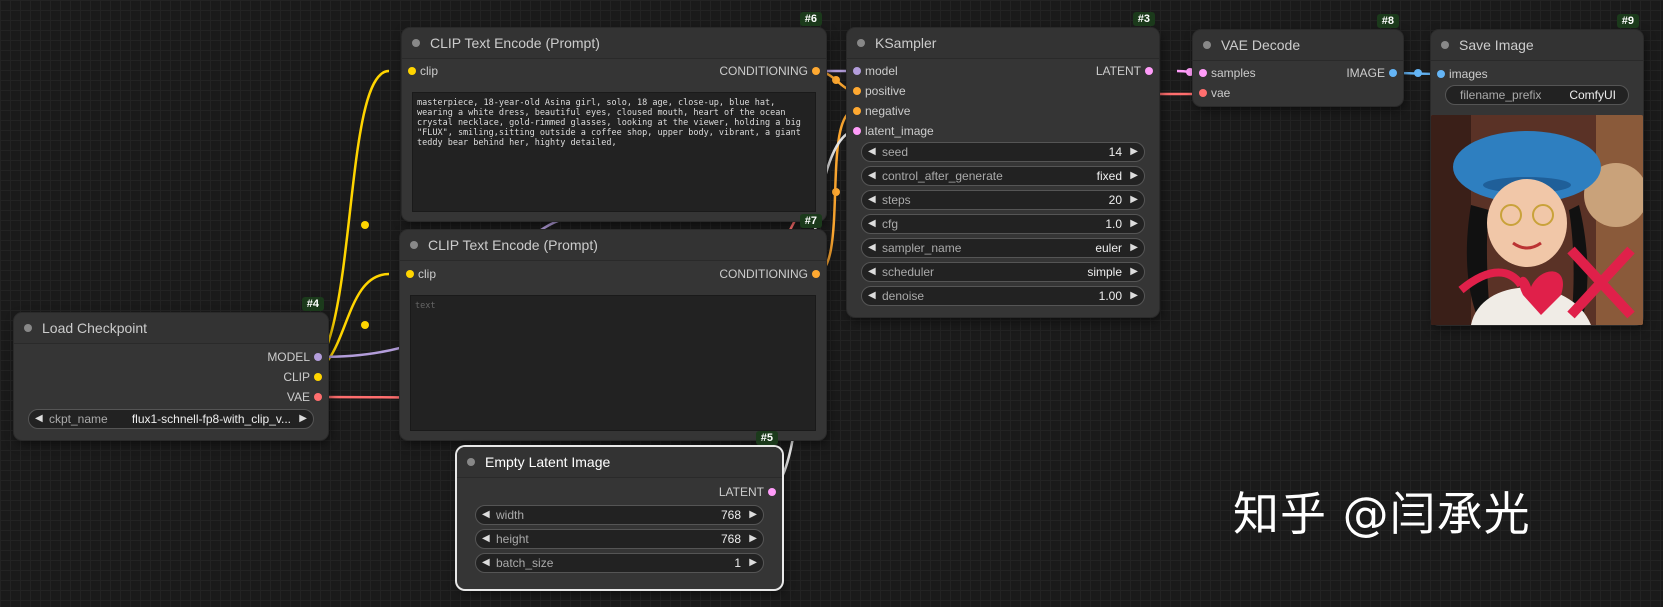 This screenshot has width=1663, height=607. Describe the element at coordinates (1298, 45) in the screenshot. I see `node-title: VAE Decode` at that location.